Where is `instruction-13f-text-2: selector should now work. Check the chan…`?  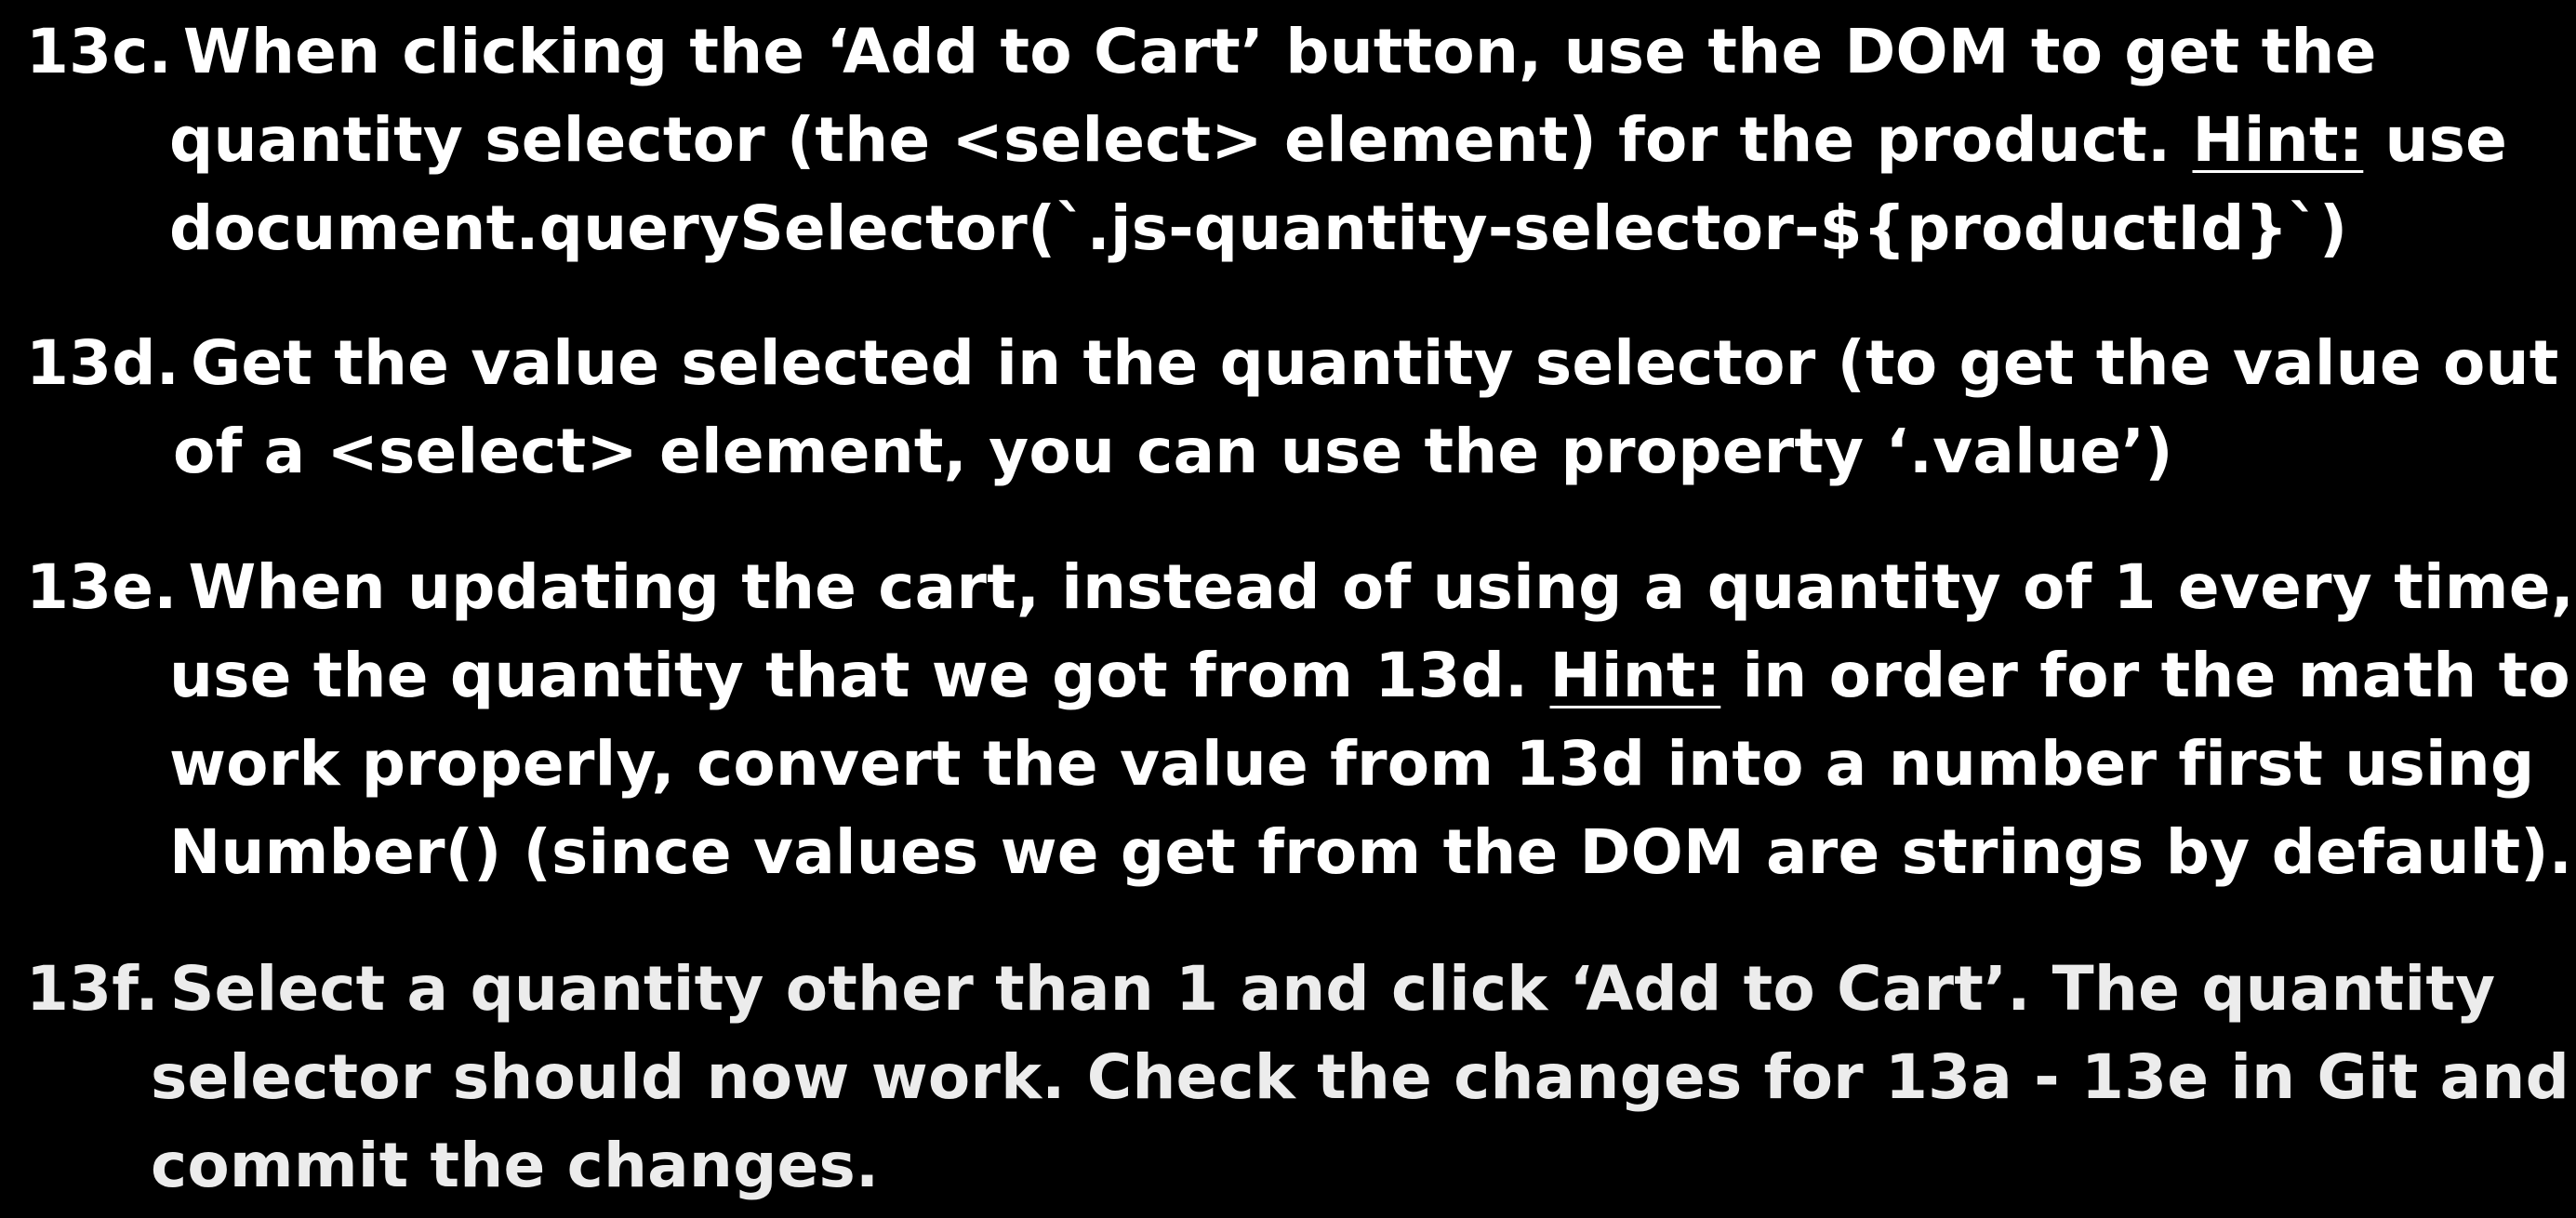
instruction-13f-text-2: selector should now work. Check the chan… is located at coordinates (1360, 1077).